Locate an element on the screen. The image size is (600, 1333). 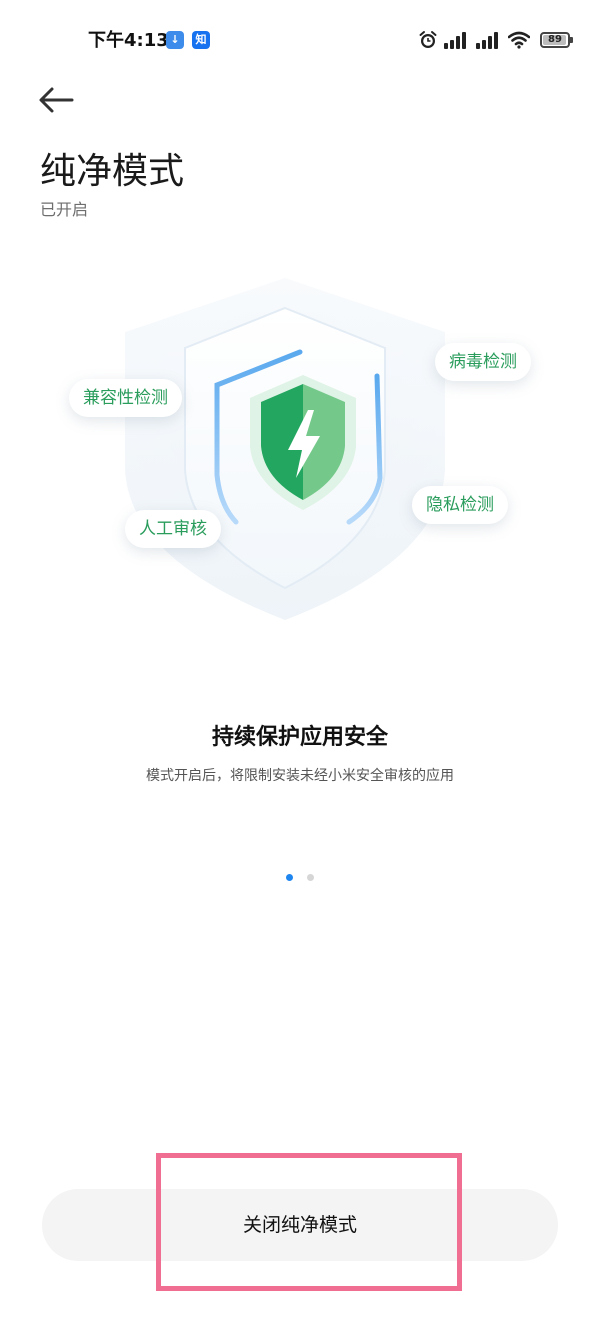
virus-detection-chip: 病毒检测 is located at coordinates (483, 362).